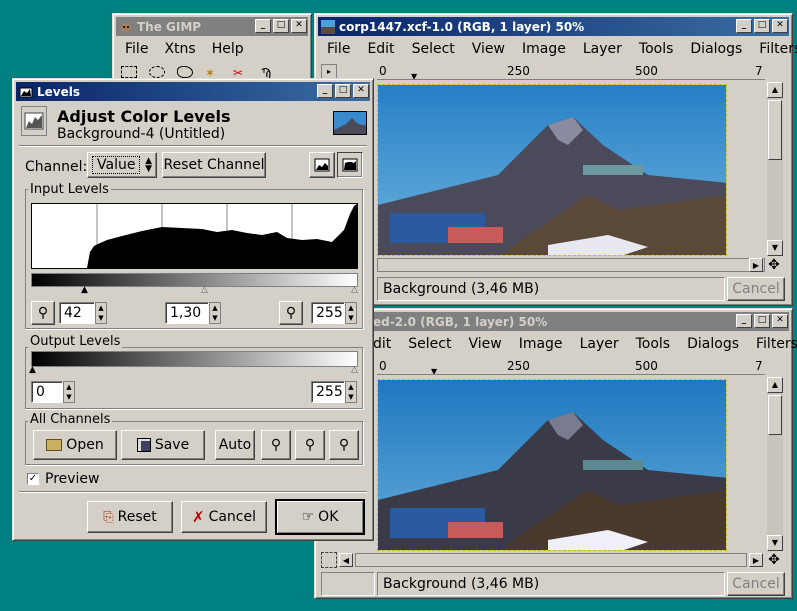 The height and width of the screenshot is (611, 797). What do you see at coordinates (193, 91) in the screenshot?
I see `levels-titlebar: Levels _ □ ✕` at bounding box center [193, 91].